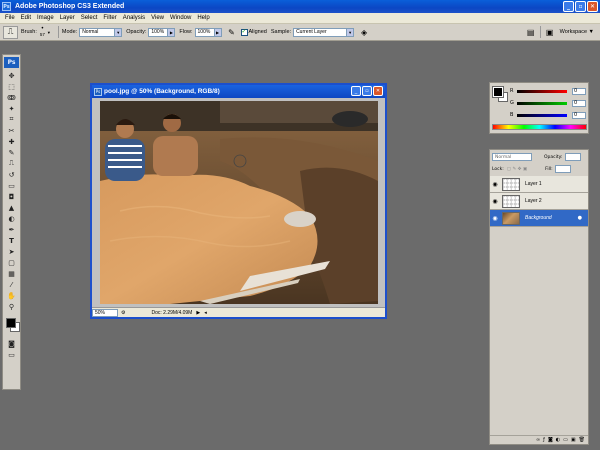 The width and height of the screenshot is (600, 450). Describe the element at coordinates (123, 313) in the screenshot. I see `status-menu-icon: ⚙` at that location.